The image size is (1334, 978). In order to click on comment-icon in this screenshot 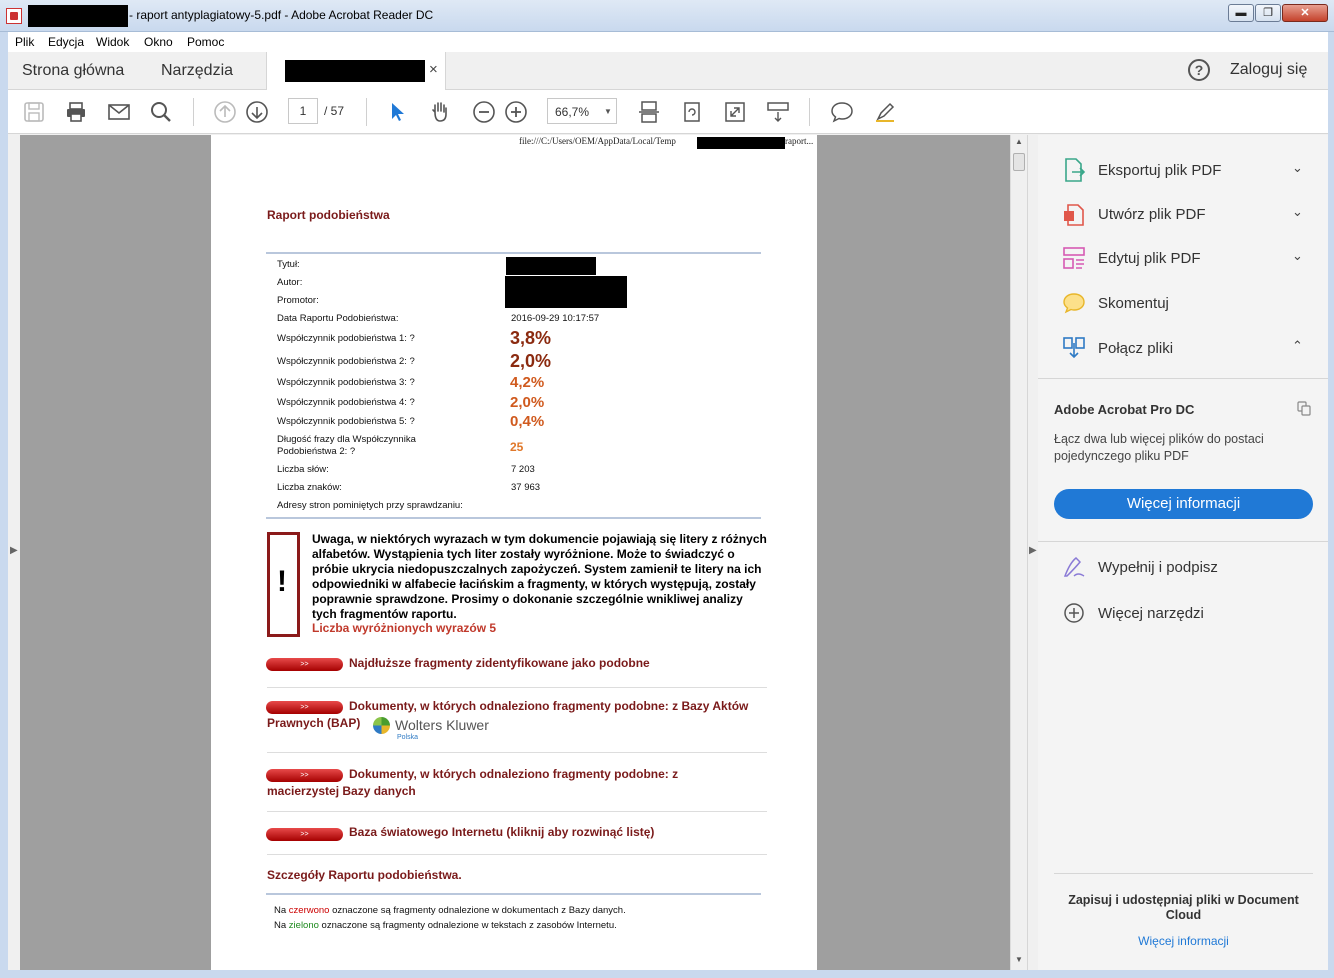, I will do `click(842, 112)`.